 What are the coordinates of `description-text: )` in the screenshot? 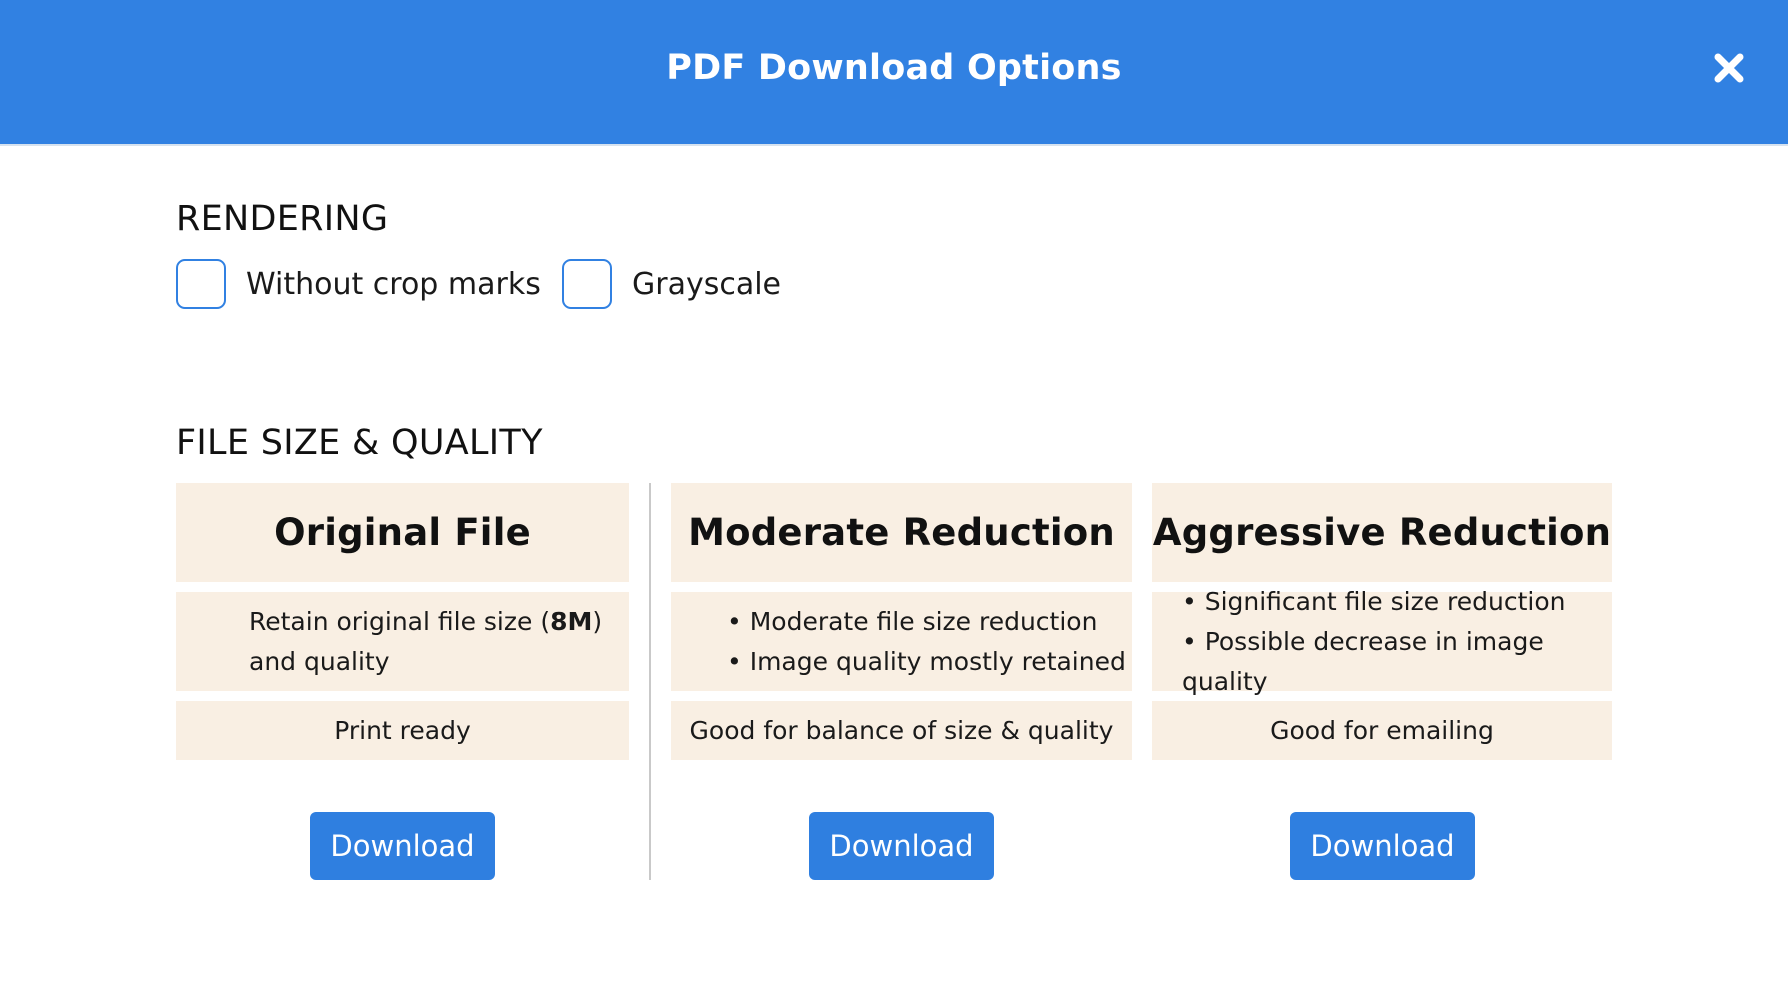 It's located at (597, 621).